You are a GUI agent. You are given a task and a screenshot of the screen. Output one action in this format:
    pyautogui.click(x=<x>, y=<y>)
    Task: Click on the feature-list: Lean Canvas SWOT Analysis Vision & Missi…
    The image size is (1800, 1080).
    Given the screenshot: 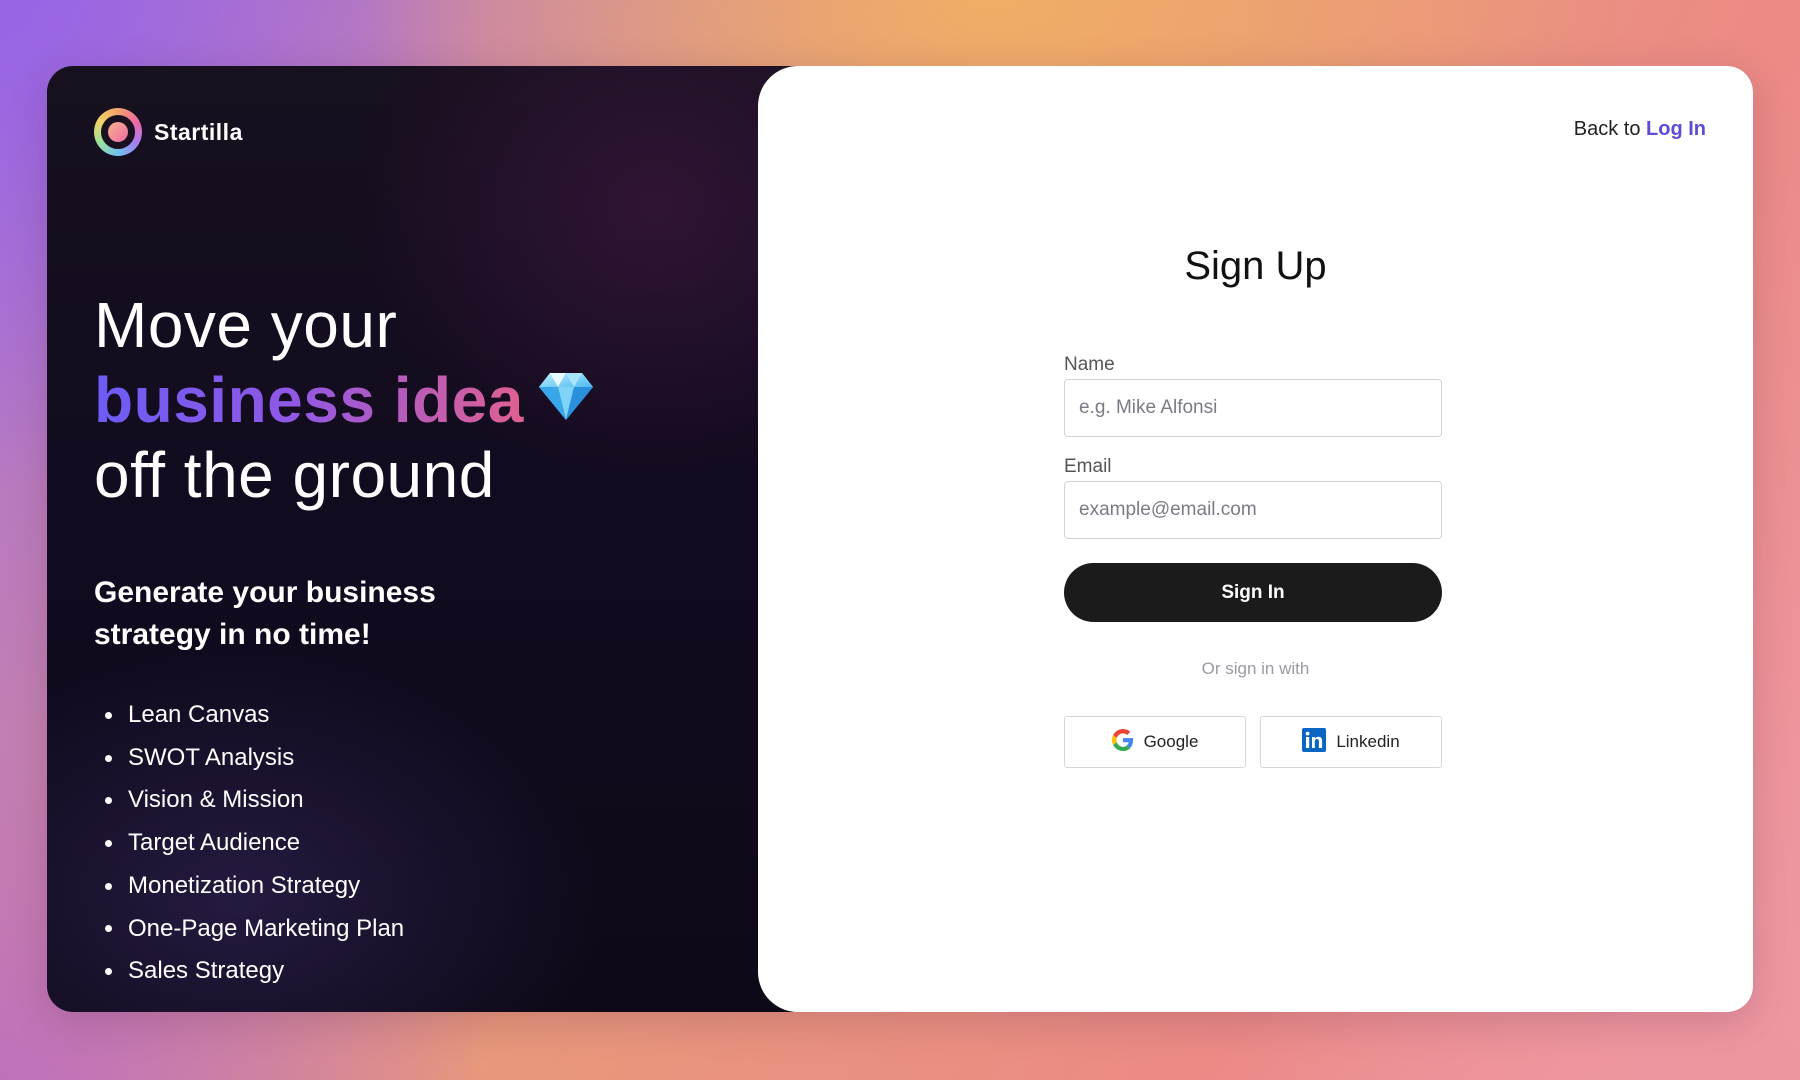 What is the action you would take?
    pyautogui.click(x=254, y=843)
    